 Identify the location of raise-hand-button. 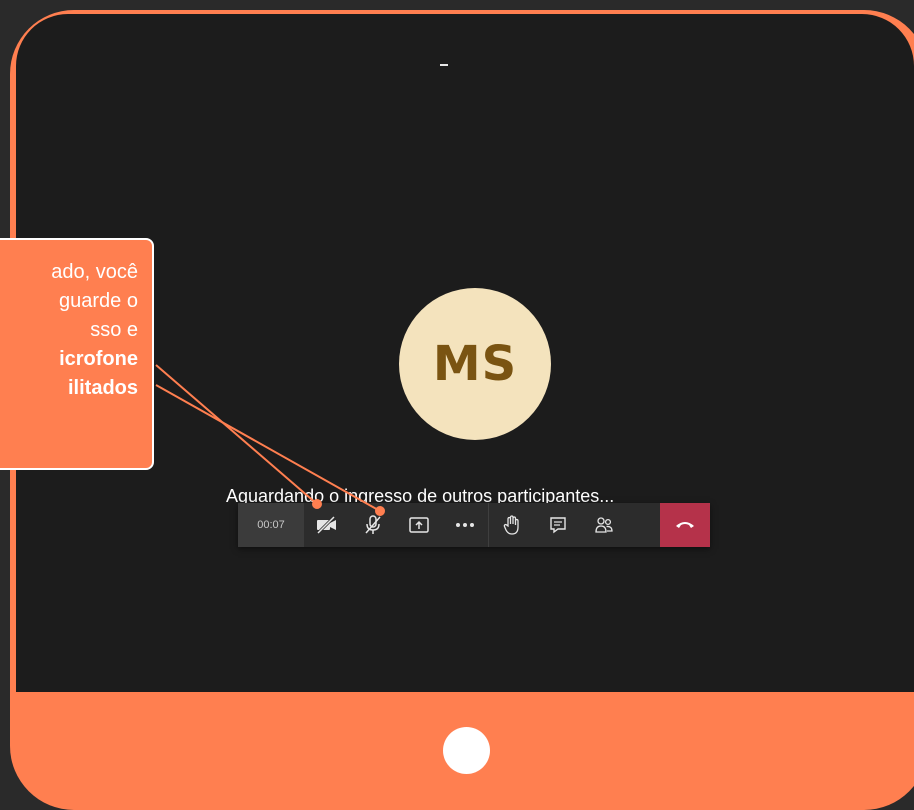
(512, 525).